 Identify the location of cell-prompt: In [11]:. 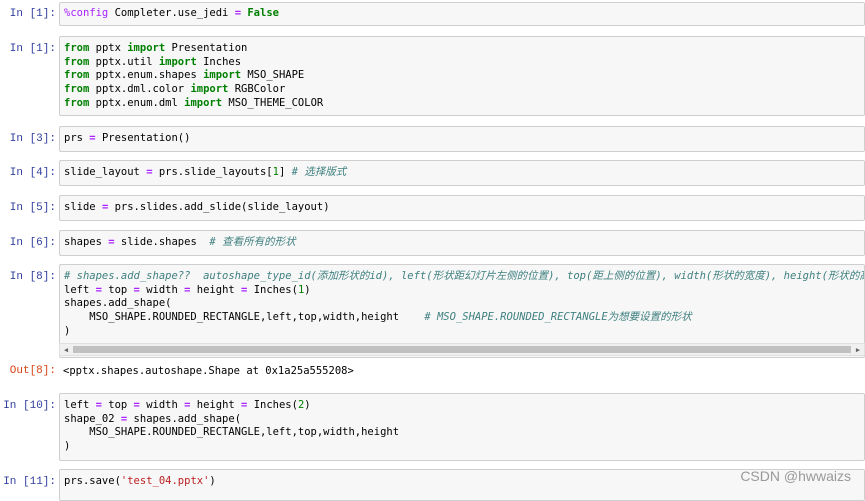
(29, 482).